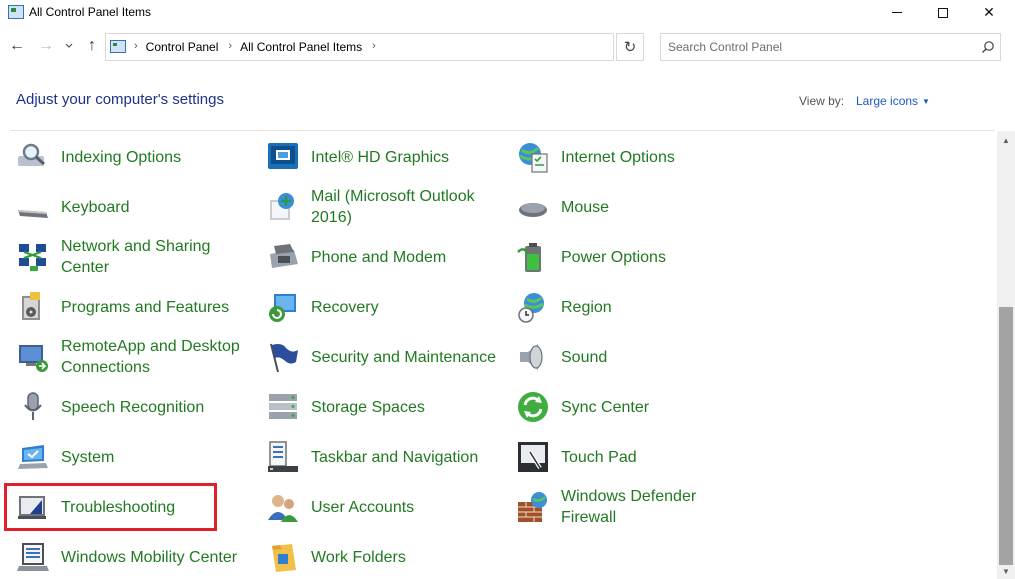 This screenshot has width=1015, height=579. I want to click on minimize-icon, so click(897, 12).